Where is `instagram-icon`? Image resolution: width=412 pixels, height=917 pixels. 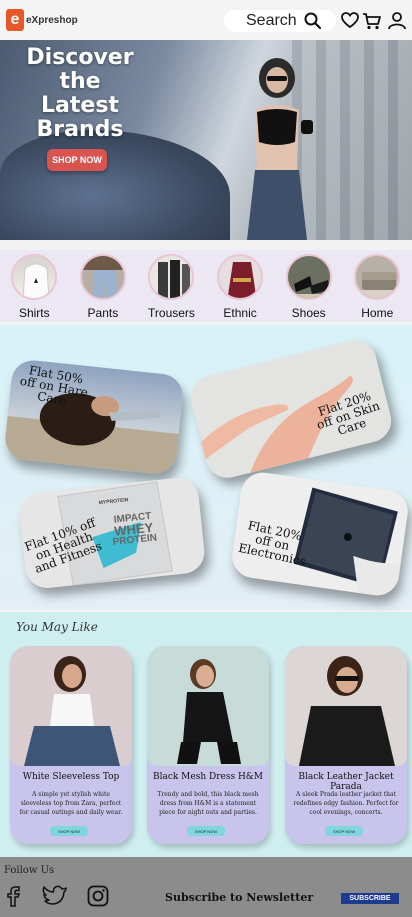 instagram-icon is located at coordinates (98, 896).